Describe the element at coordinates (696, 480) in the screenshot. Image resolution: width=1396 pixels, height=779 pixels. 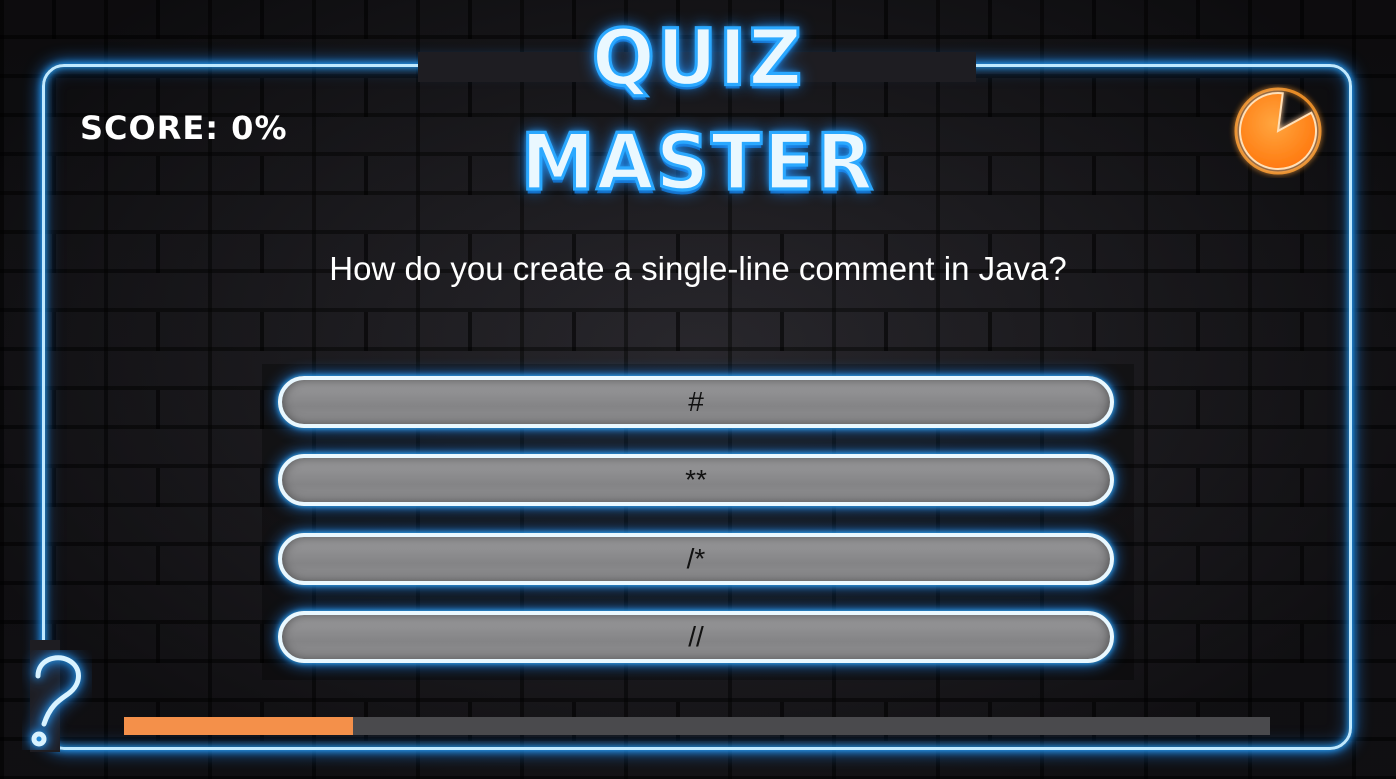
I see `answer-button: **` at that location.